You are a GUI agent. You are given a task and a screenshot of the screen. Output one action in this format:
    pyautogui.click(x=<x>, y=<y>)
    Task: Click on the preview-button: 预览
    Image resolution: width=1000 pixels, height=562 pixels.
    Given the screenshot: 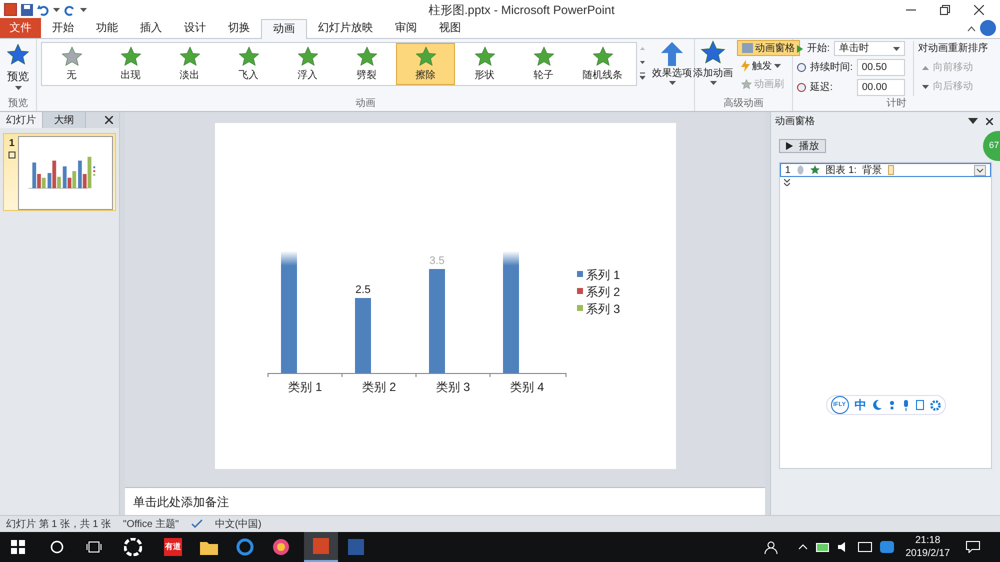 What is the action you would take?
    pyautogui.click(x=18, y=67)
    